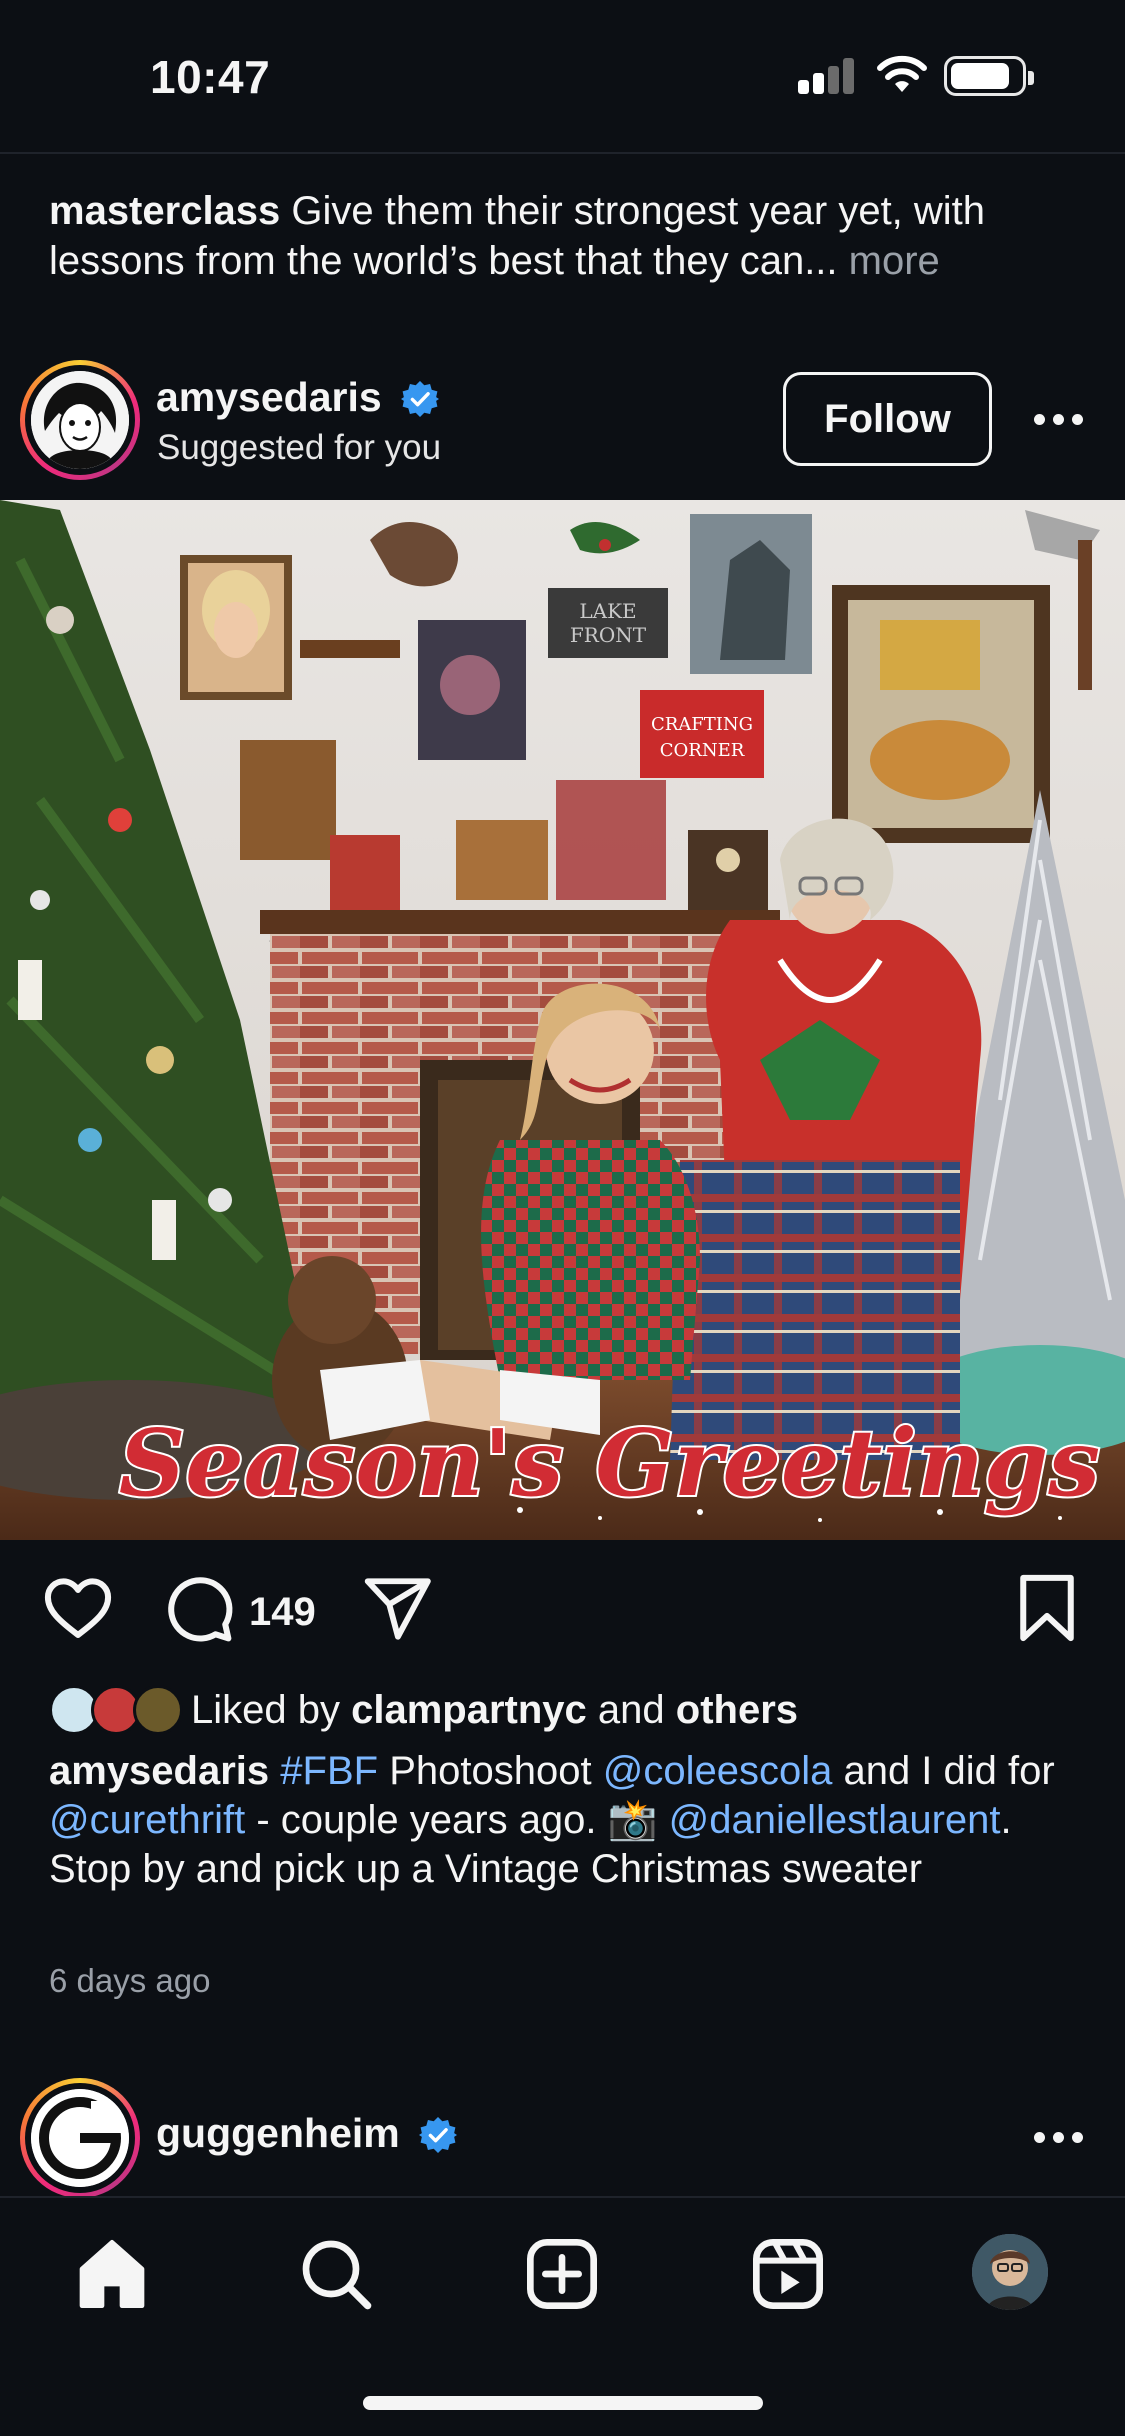 This screenshot has height=2436, width=1125. Describe the element at coordinates (562, 153) in the screenshot. I see `header-divider` at that location.